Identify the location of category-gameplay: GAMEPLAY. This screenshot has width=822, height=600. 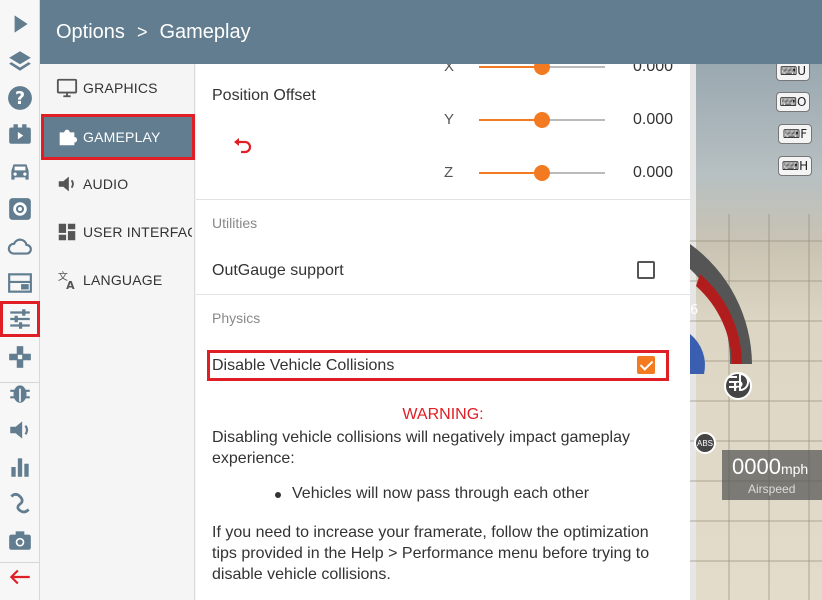
(118, 137).